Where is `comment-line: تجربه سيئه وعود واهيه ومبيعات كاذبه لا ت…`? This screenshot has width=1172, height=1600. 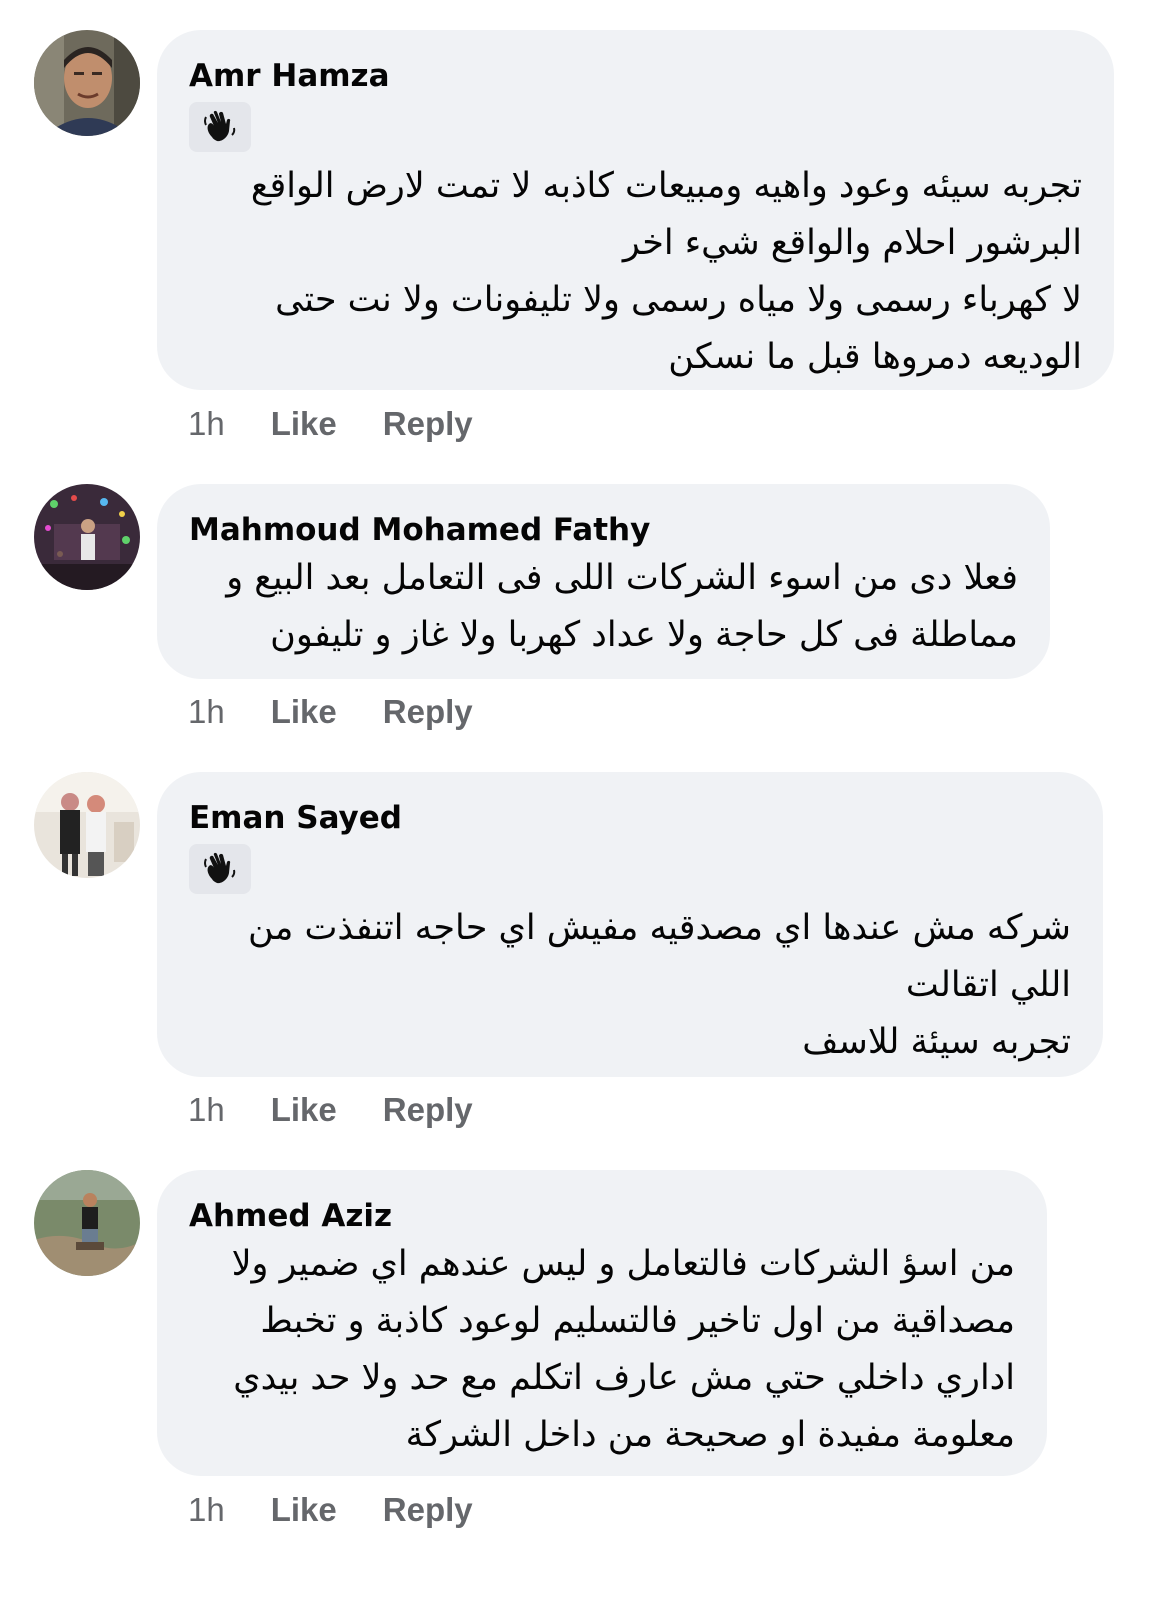
comment-line: تجربه سيئه وعود واهيه ومبيعات كاذبه لا ت… is located at coordinates (666, 186).